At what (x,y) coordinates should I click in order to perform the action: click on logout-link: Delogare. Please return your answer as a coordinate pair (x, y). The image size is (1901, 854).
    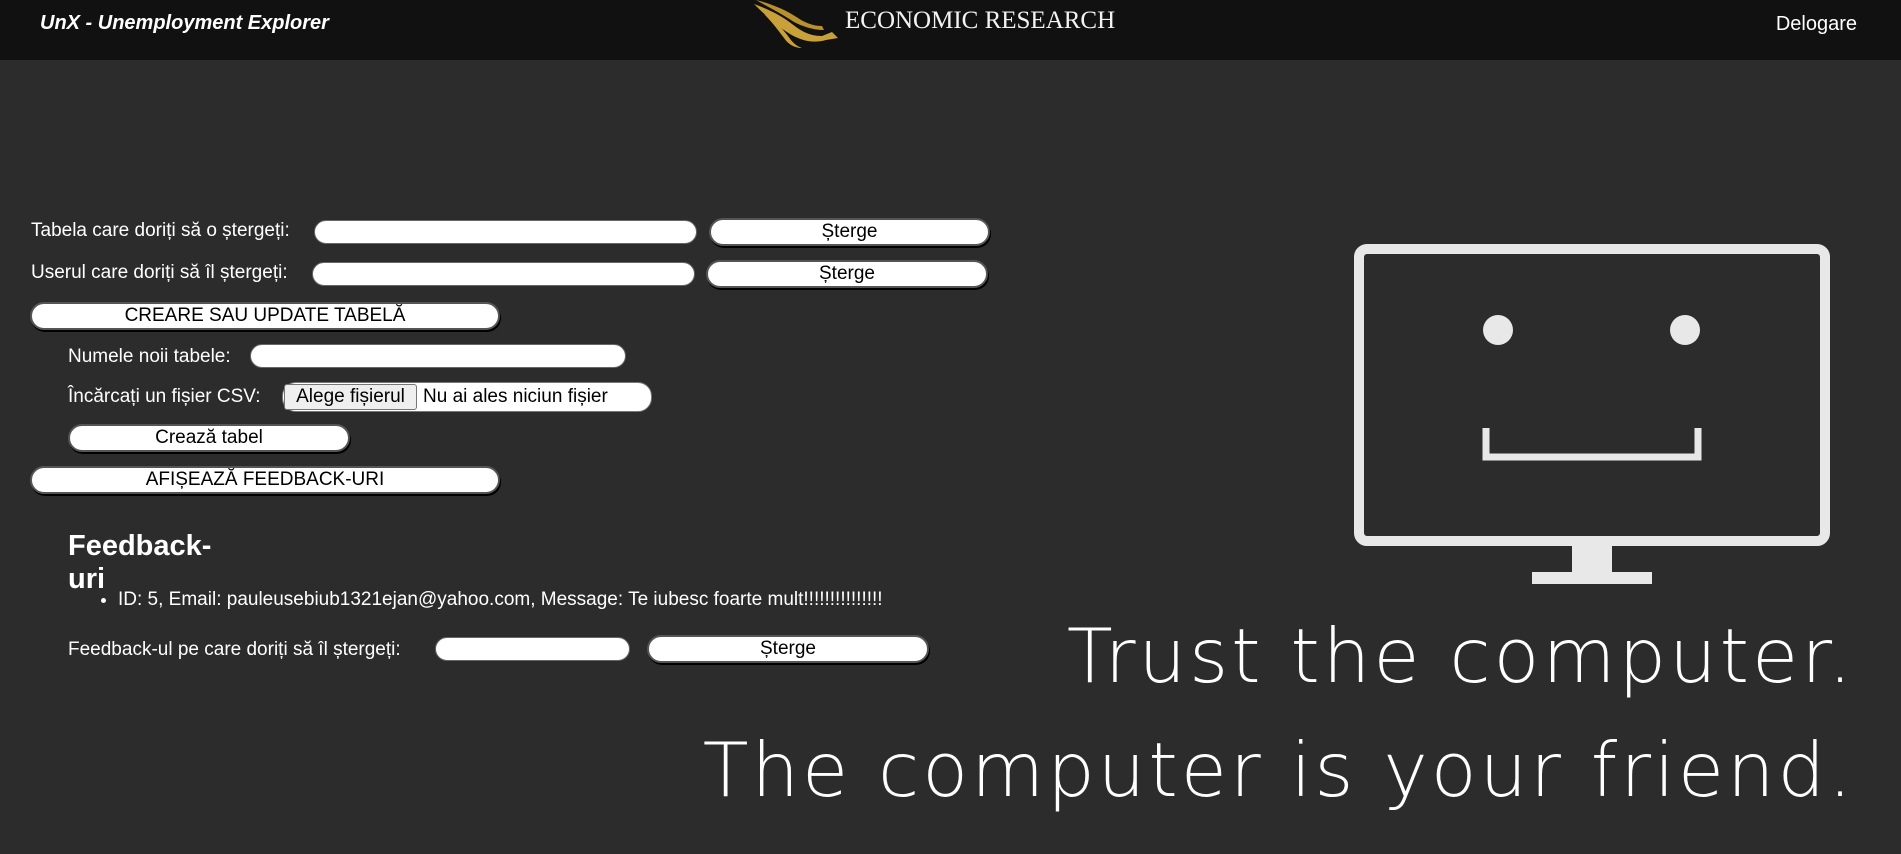
    Looking at the image, I should click on (1816, 24).